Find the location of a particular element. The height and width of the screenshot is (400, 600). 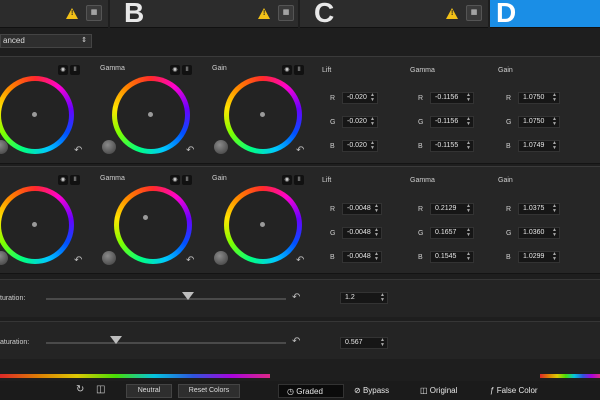

gamma-r-field: -0.1156 ▲ ▼ is located at coordinates (452, 98).